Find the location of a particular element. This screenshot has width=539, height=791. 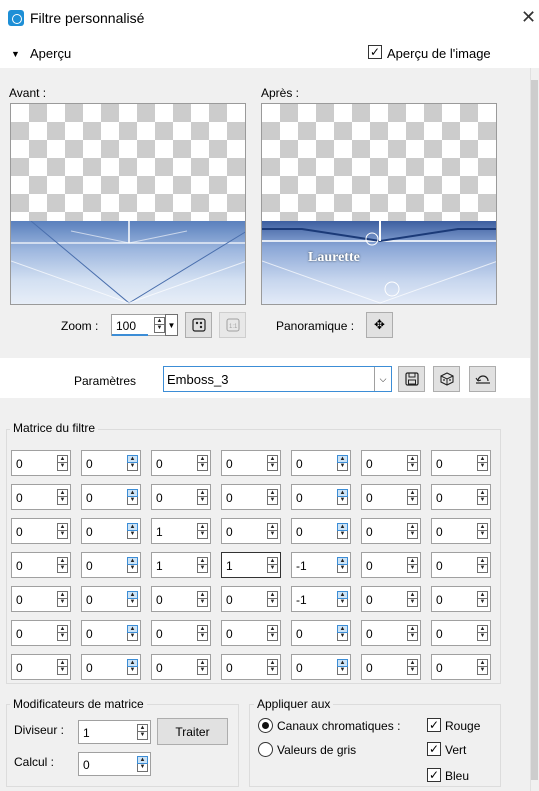

matrix-cell-value: -1 is located at coordinates (301, 600).